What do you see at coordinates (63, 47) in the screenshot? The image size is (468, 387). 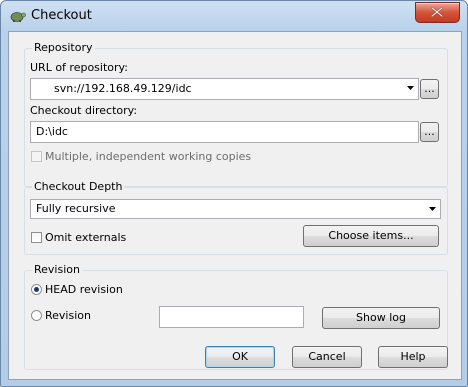 I see `repository-group-label: Repository` at bounding box center [63, 47].